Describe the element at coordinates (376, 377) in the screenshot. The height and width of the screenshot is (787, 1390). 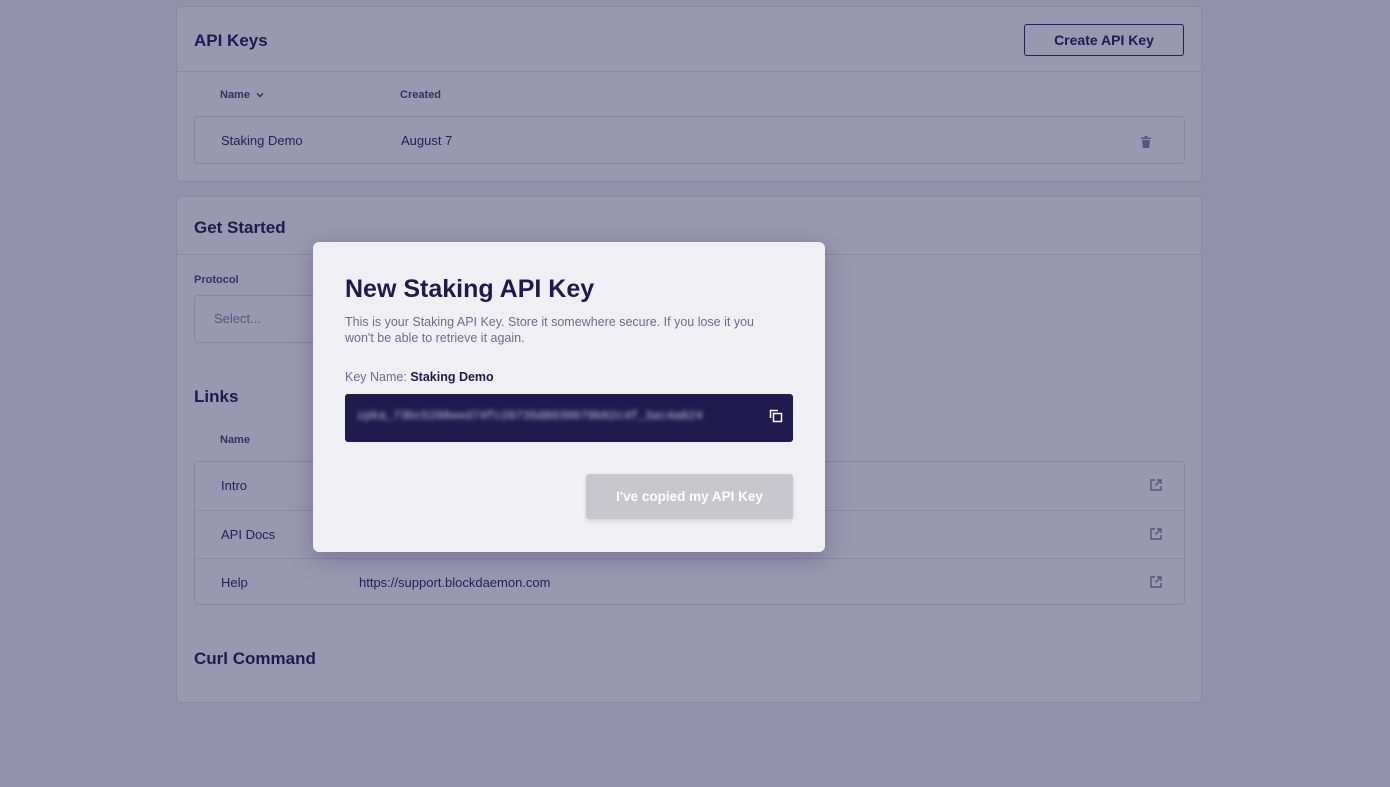
I see `key-name-label: Key Name:` at that location.